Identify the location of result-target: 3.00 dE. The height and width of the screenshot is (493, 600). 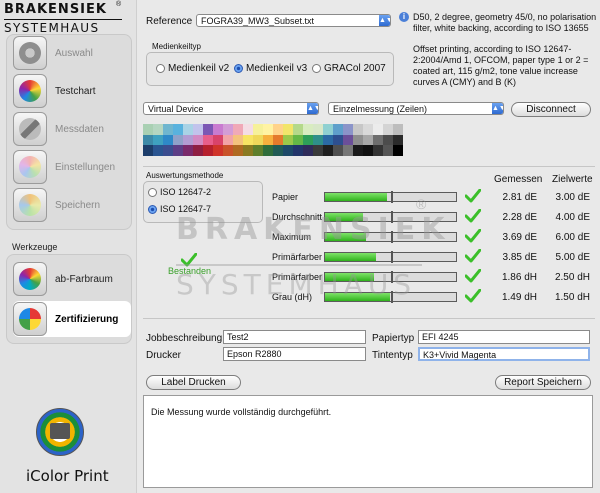
(572, 197).